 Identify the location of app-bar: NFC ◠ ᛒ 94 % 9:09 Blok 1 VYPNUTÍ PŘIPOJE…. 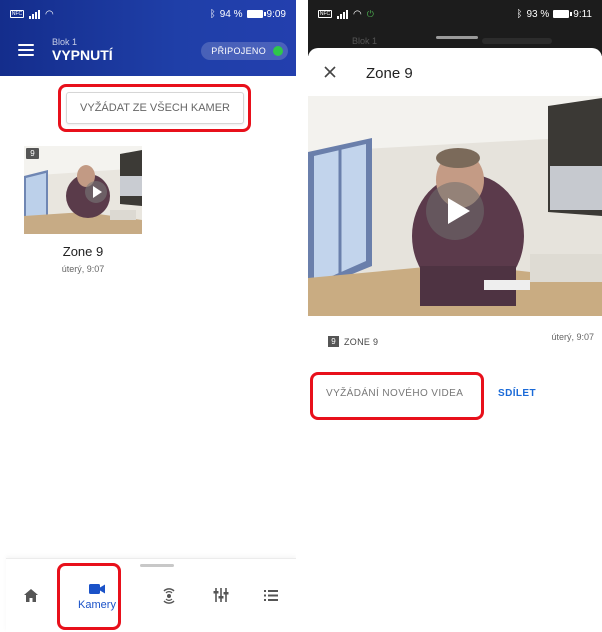
(148, 38).